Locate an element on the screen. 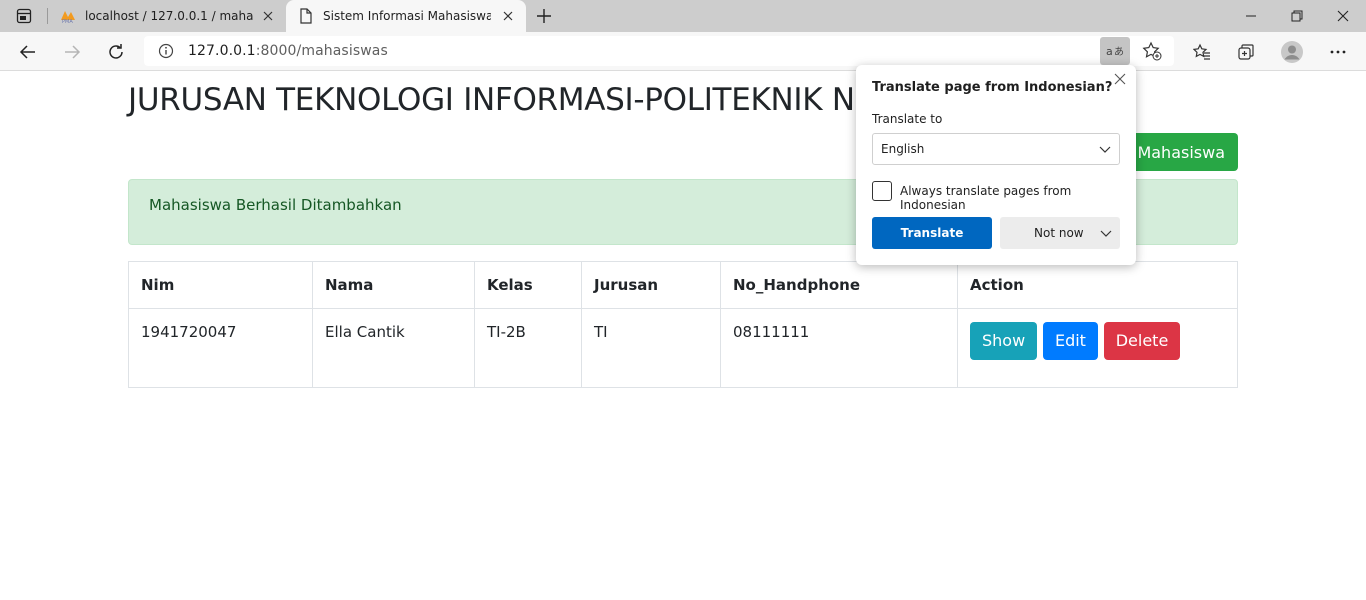  column-header-jurusan: Jurusan is located at coordinates (651, 285).